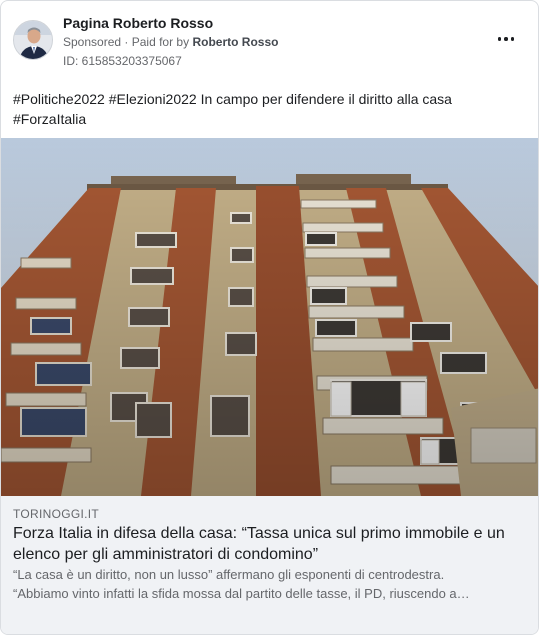 This screenshot has height=635, width=539. I want to click on link-domain: TORINOGGI.IT, so click(56, 514).